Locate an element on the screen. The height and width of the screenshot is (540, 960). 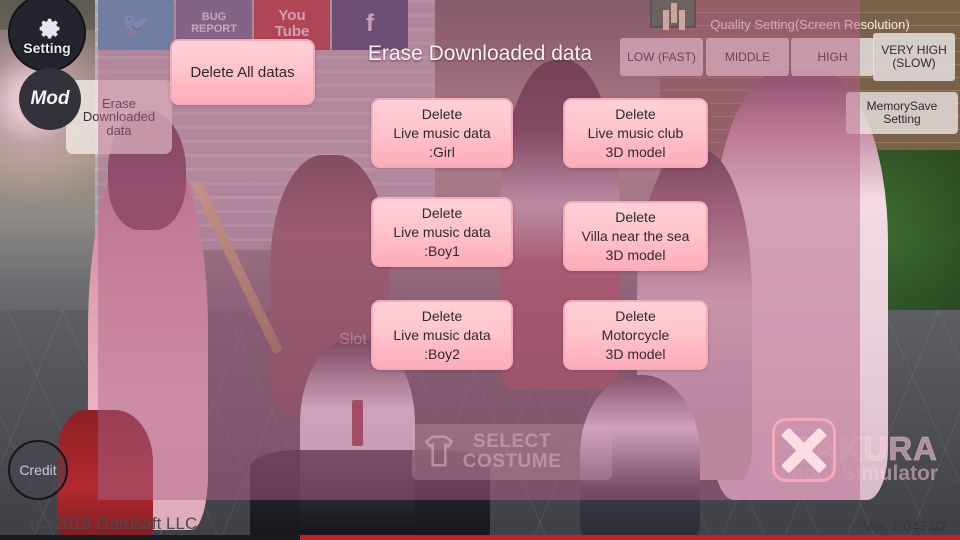
credit-label: Credit is located at coordinates (38, 470).